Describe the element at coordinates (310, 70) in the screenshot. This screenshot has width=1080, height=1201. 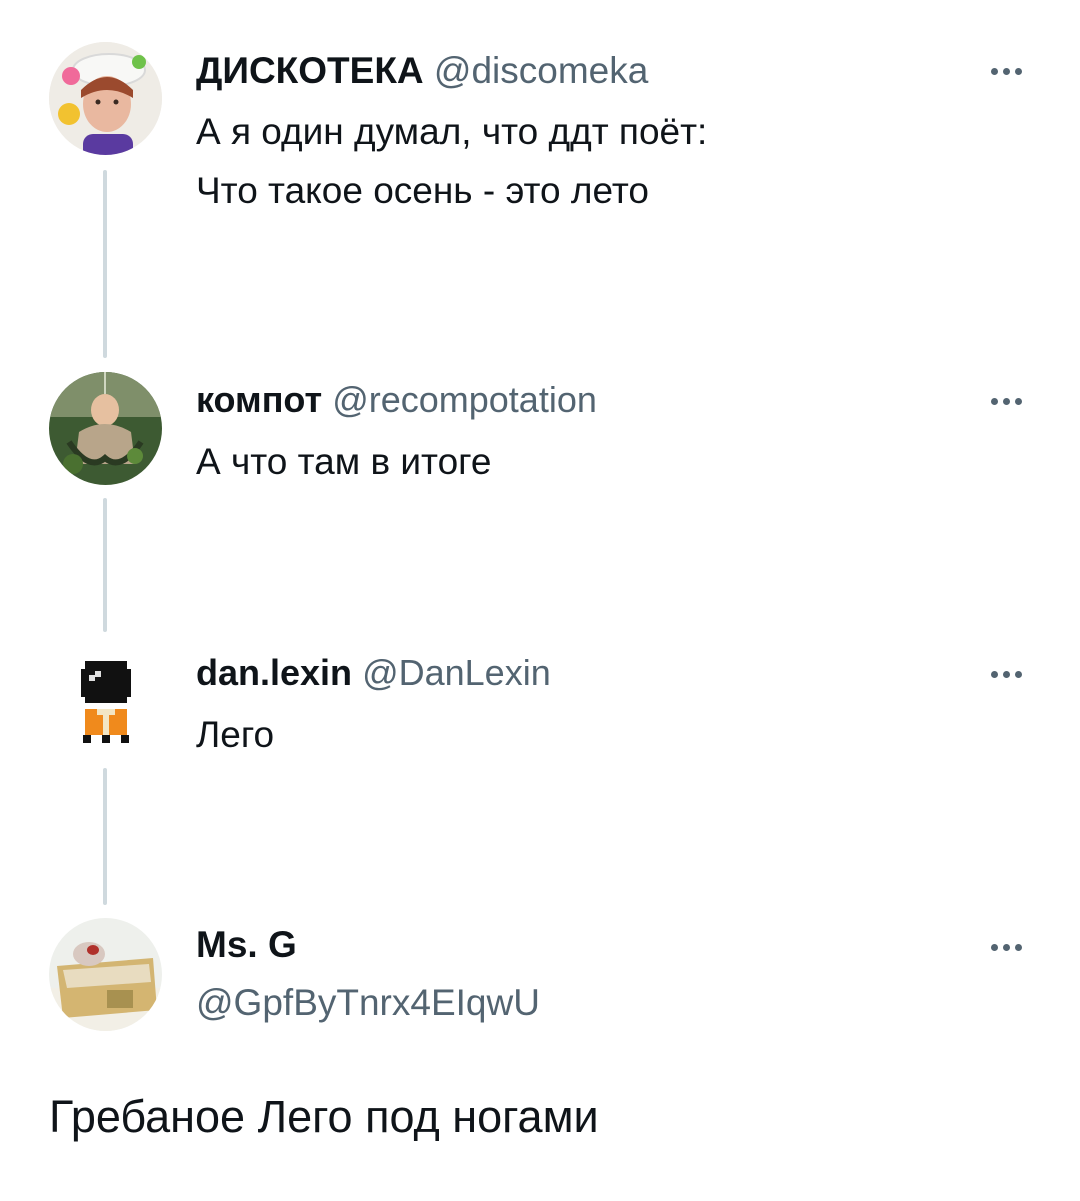
I see `display-name: ДИСКОТЕКА` at that location.